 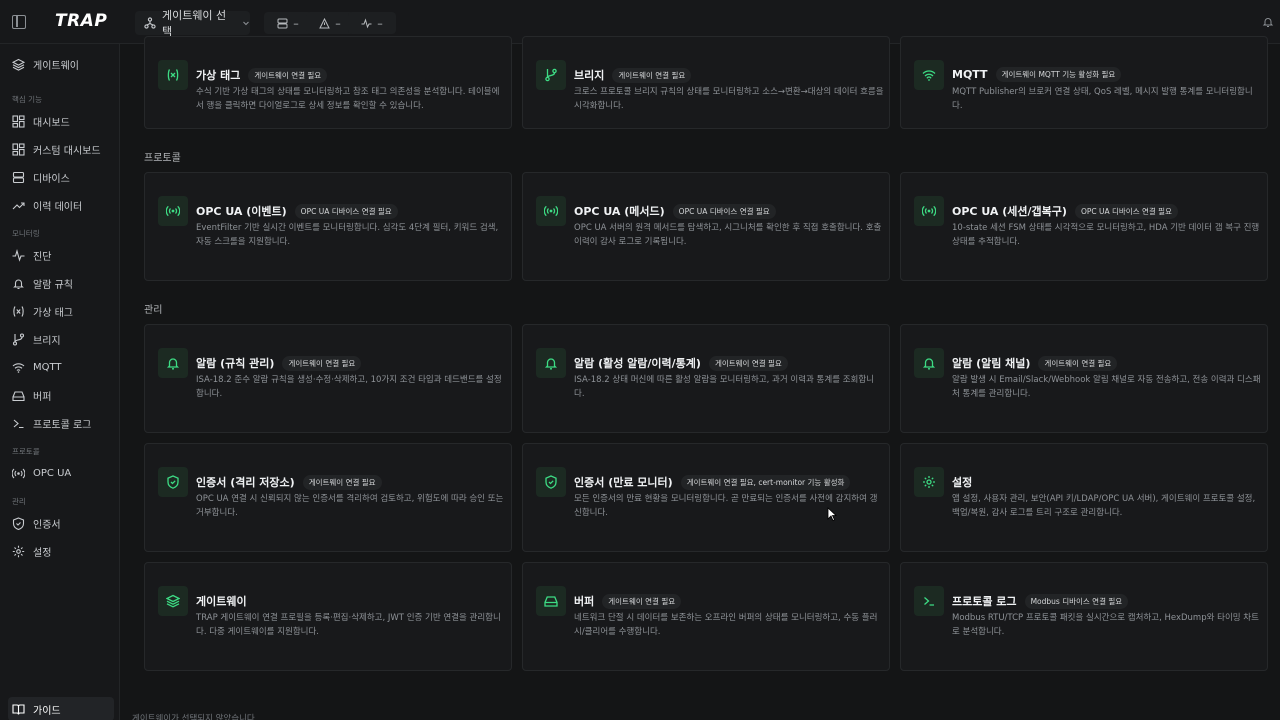 What do you see at coordinates (380, 23) in the screenshot?
I see `activity-status-value: –` at bounding box center [380, 23].